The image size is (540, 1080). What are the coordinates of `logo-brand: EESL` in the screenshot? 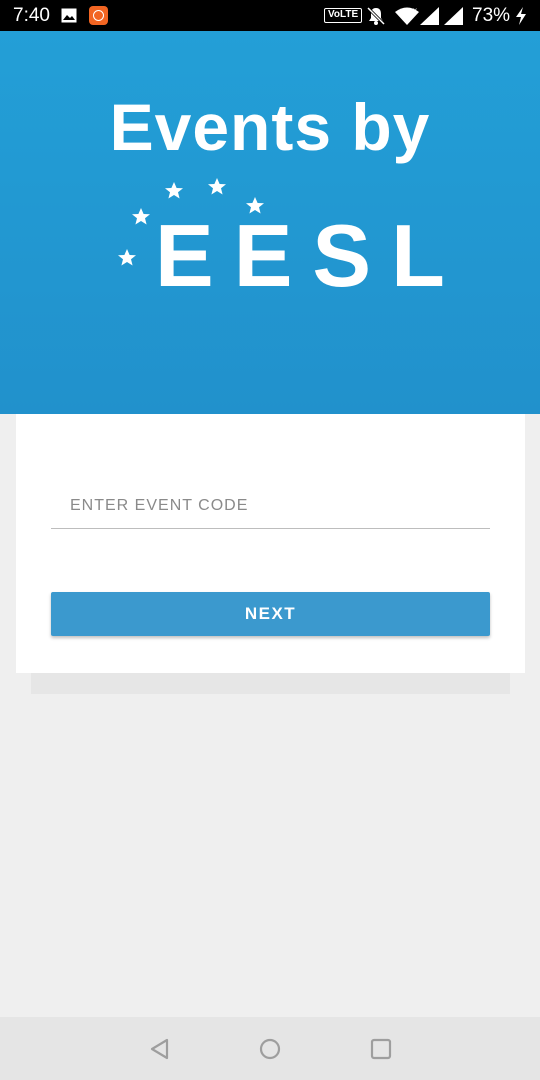 It's located at (310, 255).